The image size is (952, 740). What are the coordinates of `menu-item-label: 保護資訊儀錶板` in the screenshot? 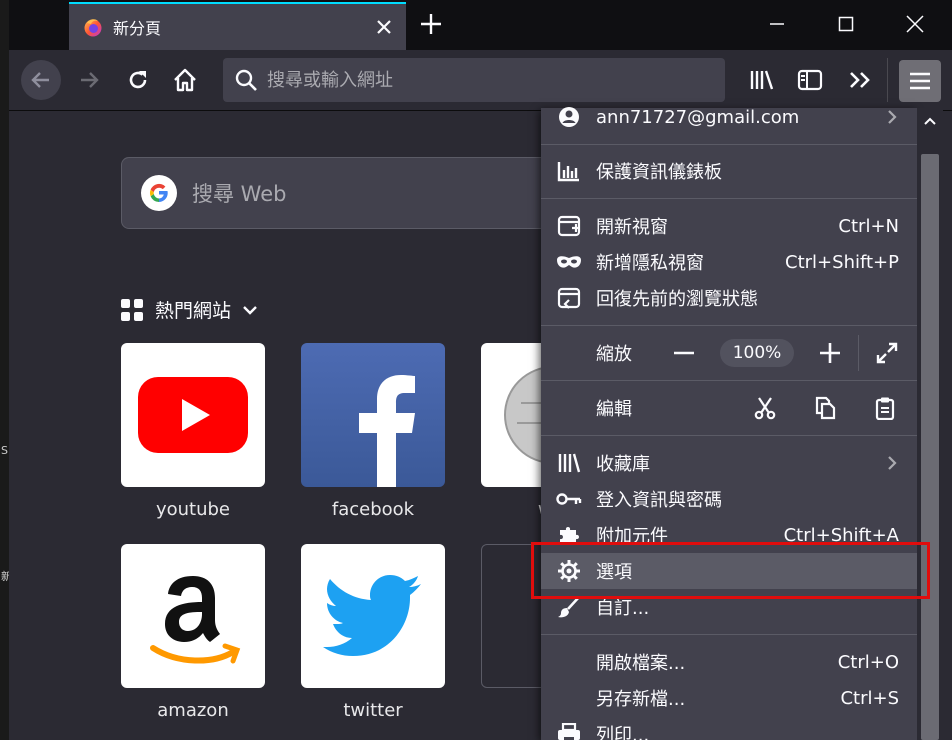 It's located at (659, 172).